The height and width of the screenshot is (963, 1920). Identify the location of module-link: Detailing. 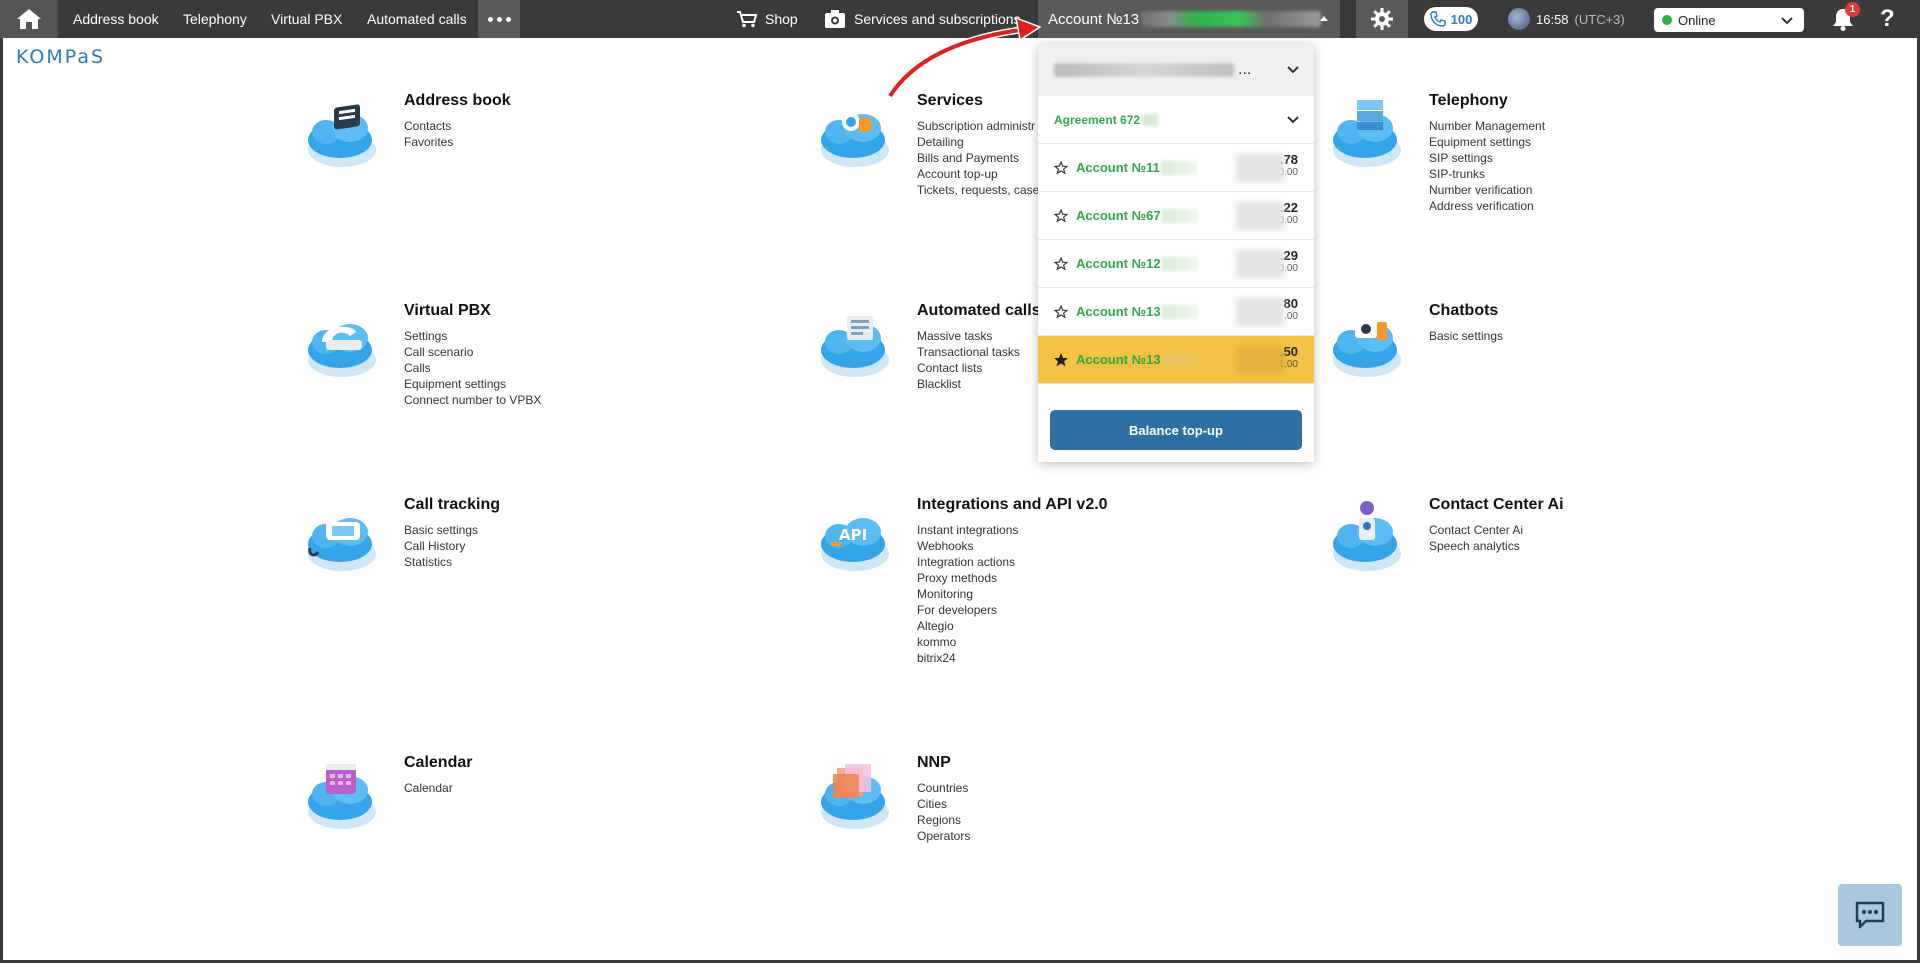
(981, 142).